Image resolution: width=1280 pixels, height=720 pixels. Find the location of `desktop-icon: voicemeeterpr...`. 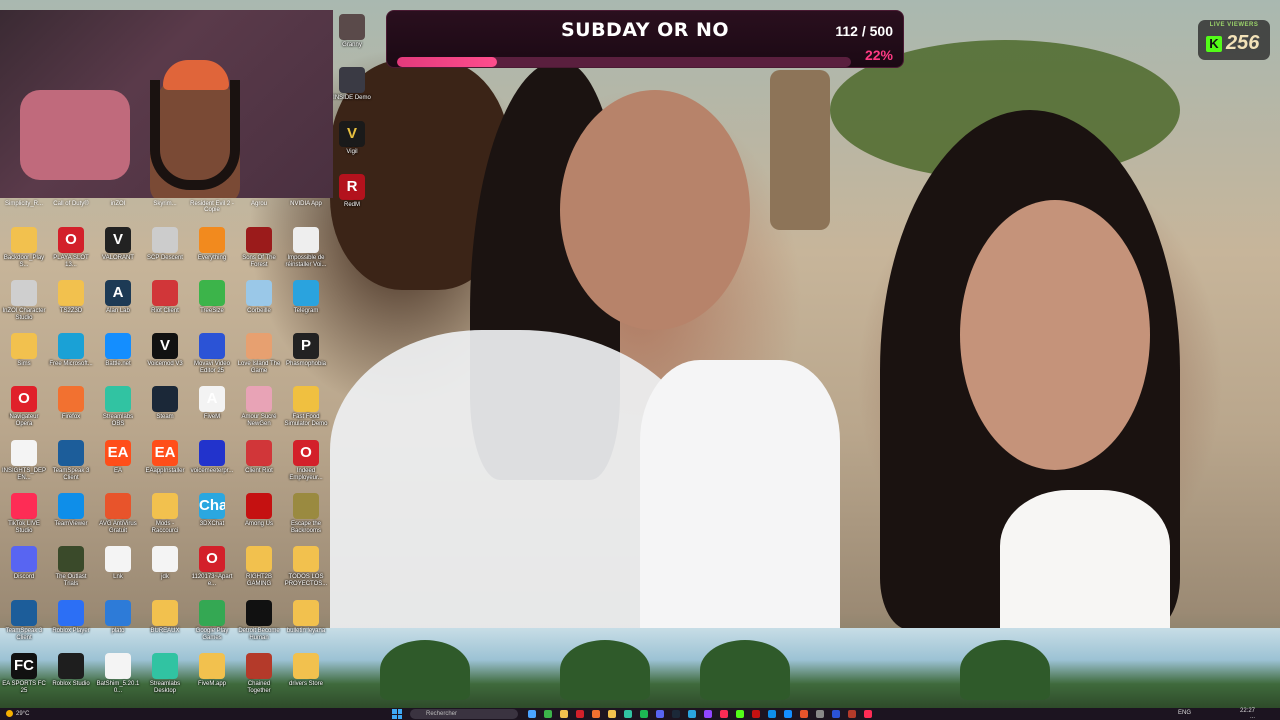

desktop-icon: voicemeeterpr... is located at coordinates (212, 466).